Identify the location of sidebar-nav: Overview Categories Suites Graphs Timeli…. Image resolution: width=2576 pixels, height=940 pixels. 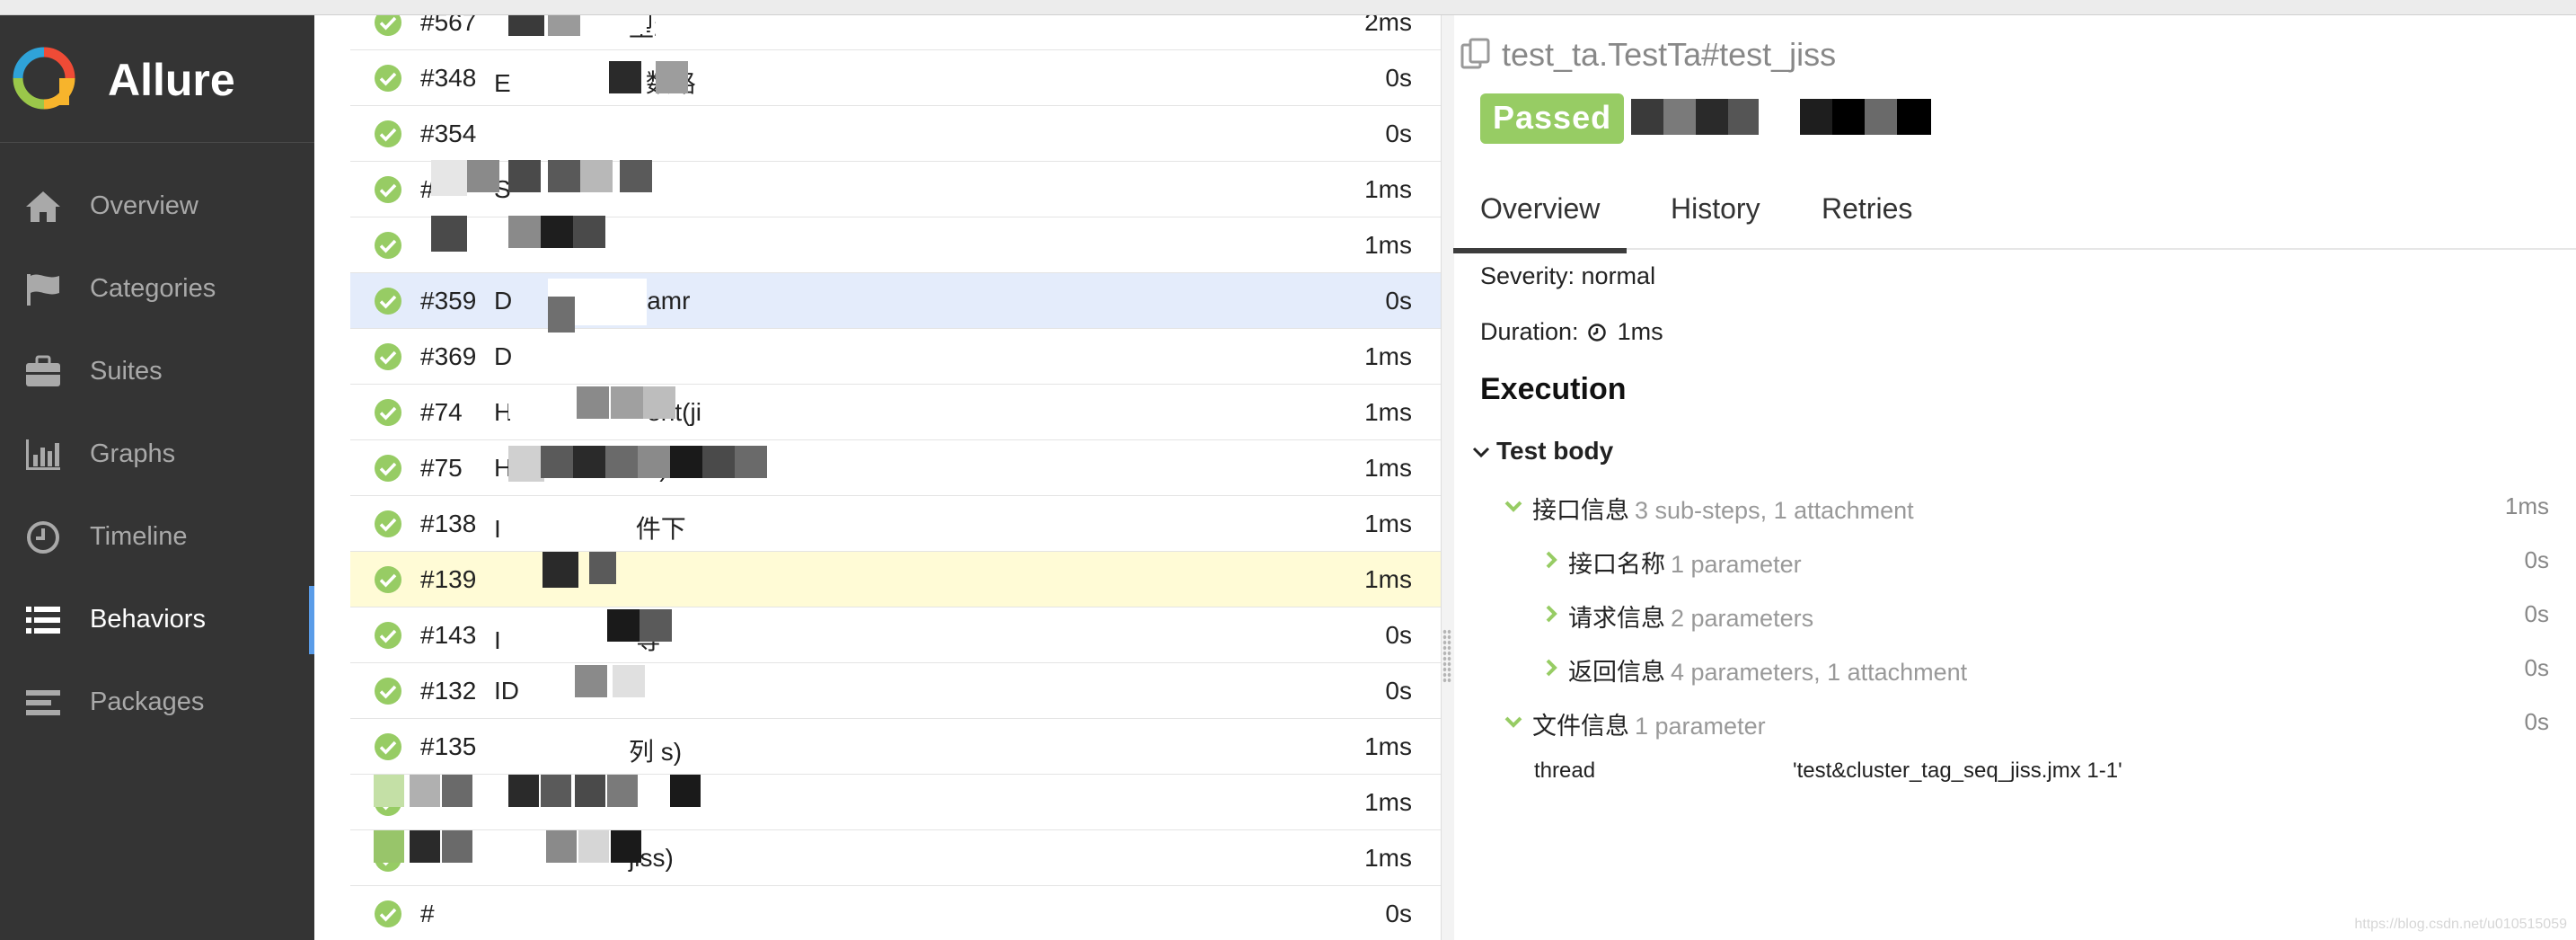
(157, 454).